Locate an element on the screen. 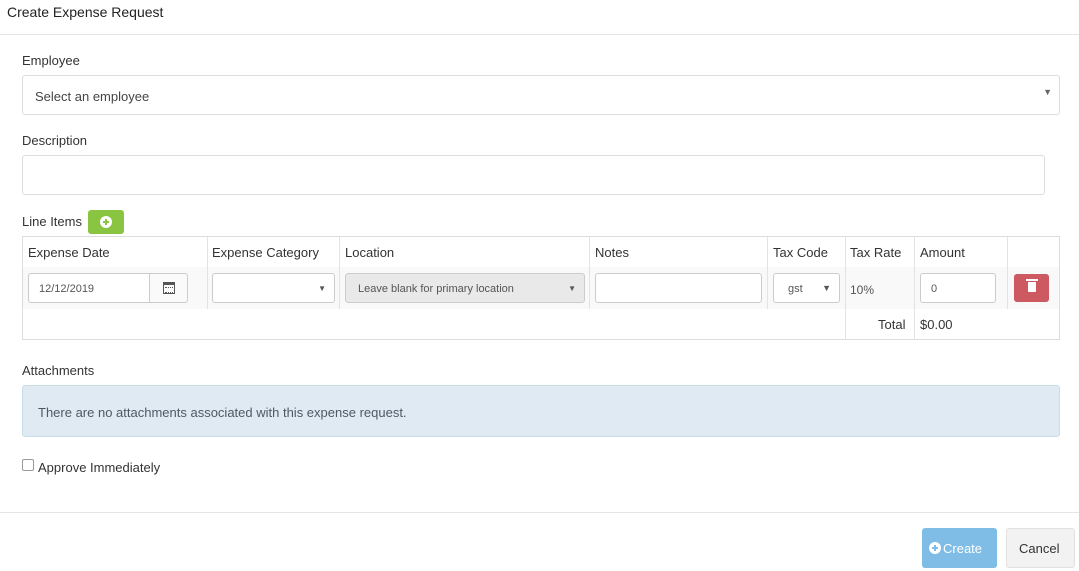 The height and width of the screenshot is (571, 1079). create-button: Create is located at coordinates (959, 548).